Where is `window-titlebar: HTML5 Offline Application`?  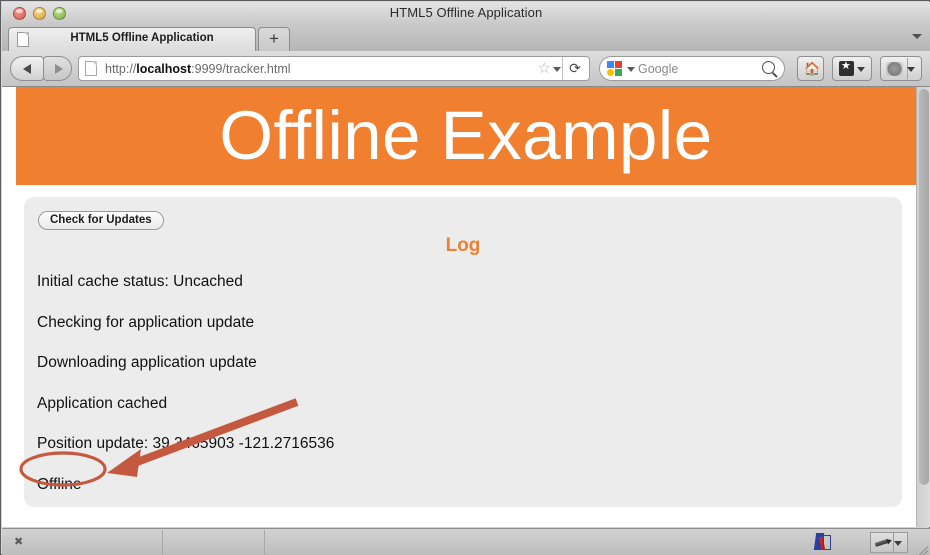
window-titlebar: HTML5 Offline Application is located at coordinates (466, 14).